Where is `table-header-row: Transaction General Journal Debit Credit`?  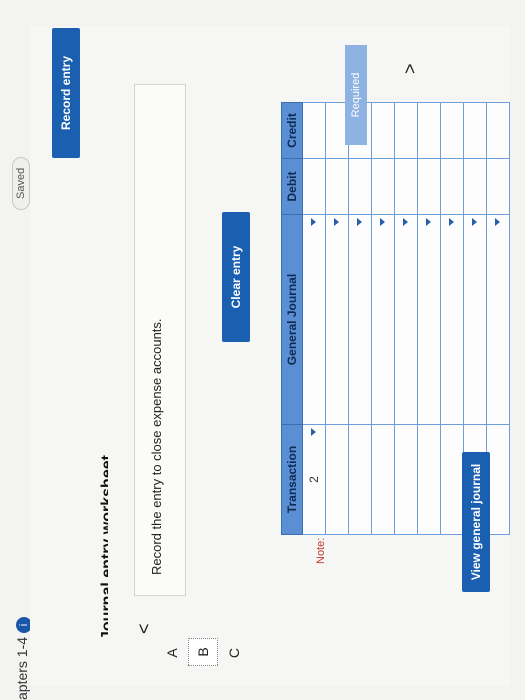 table-header-row: Transaction General Journal Debit Credit is located at coordinates (292, 318).